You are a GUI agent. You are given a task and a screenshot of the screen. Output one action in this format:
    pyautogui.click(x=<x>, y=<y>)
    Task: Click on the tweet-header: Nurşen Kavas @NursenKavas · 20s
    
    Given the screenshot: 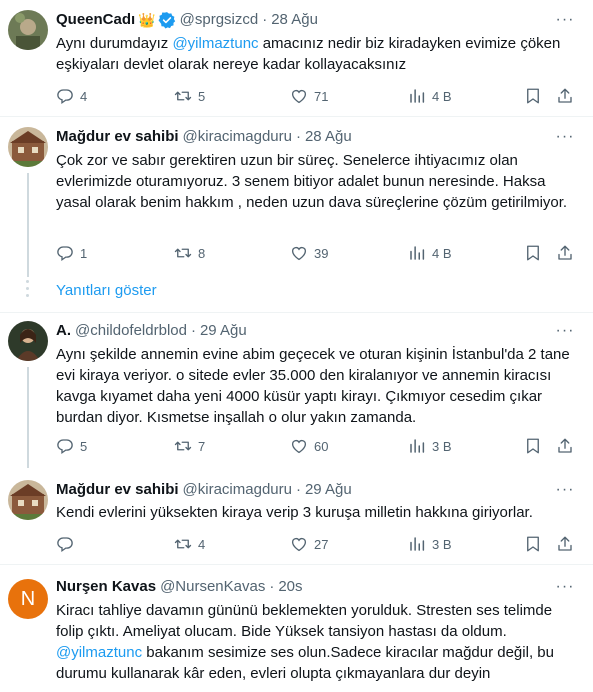 What is the action you would take?
    pyautogui.click(x=179, y=587)
    